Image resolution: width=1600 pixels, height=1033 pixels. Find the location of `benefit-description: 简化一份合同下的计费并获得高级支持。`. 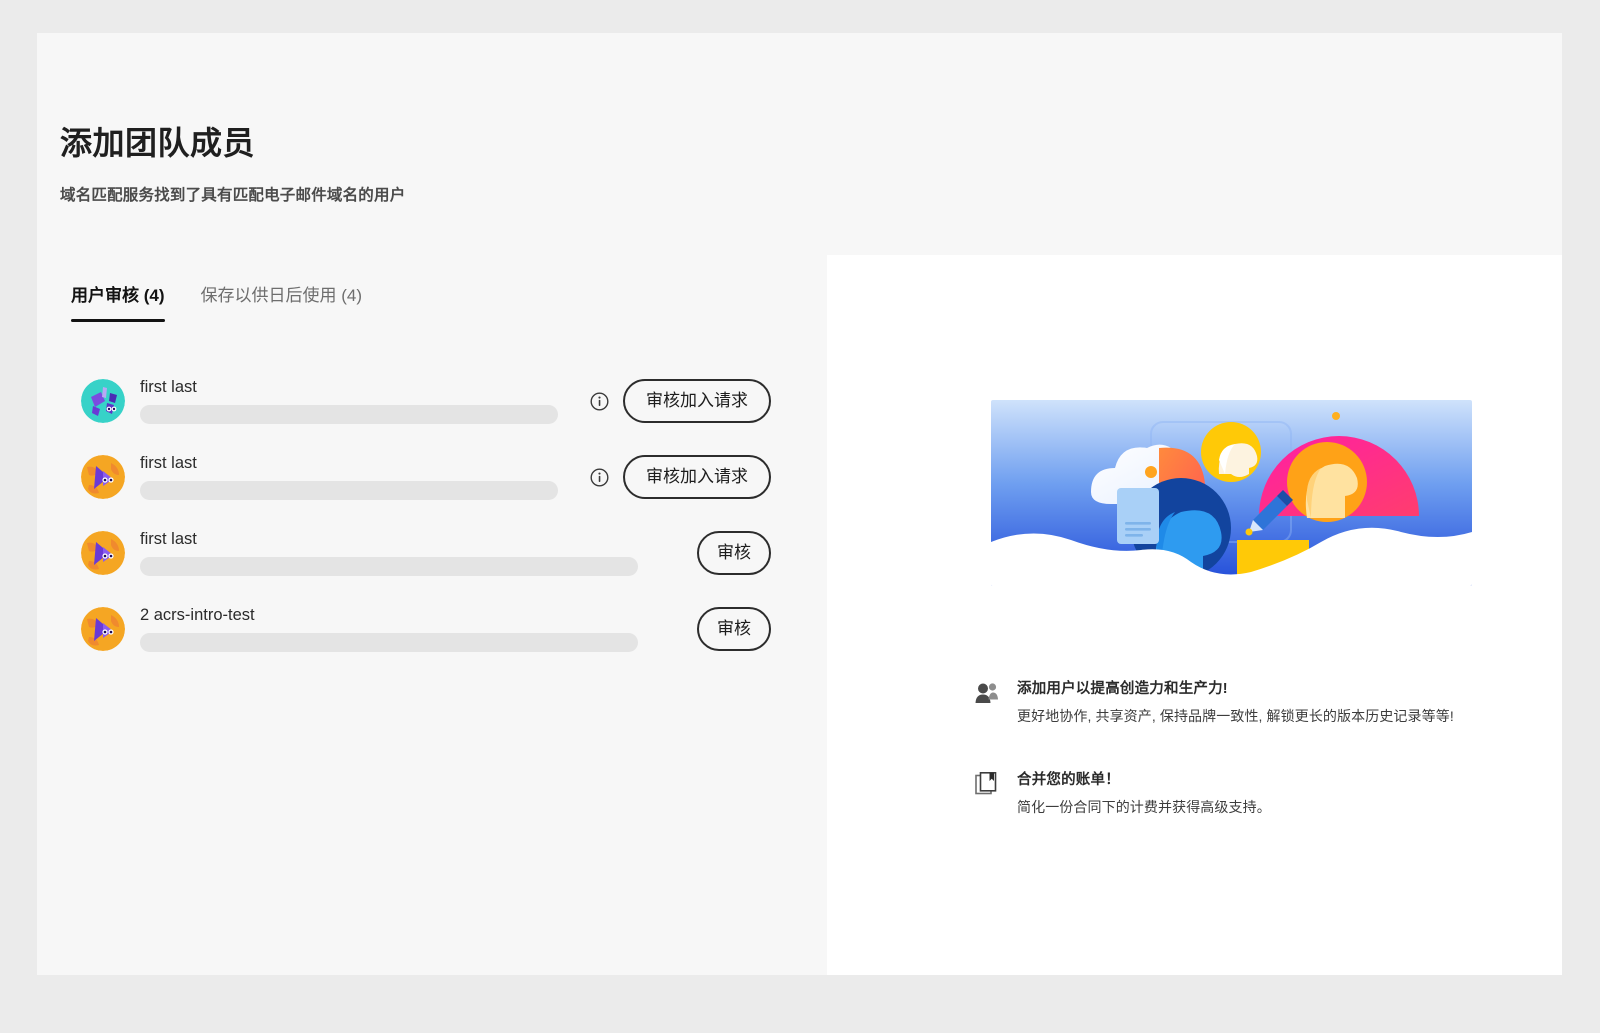

benefit-description: 简化一份合同下的计费并获得高级支持。 is located at coordinates (1144, 806).